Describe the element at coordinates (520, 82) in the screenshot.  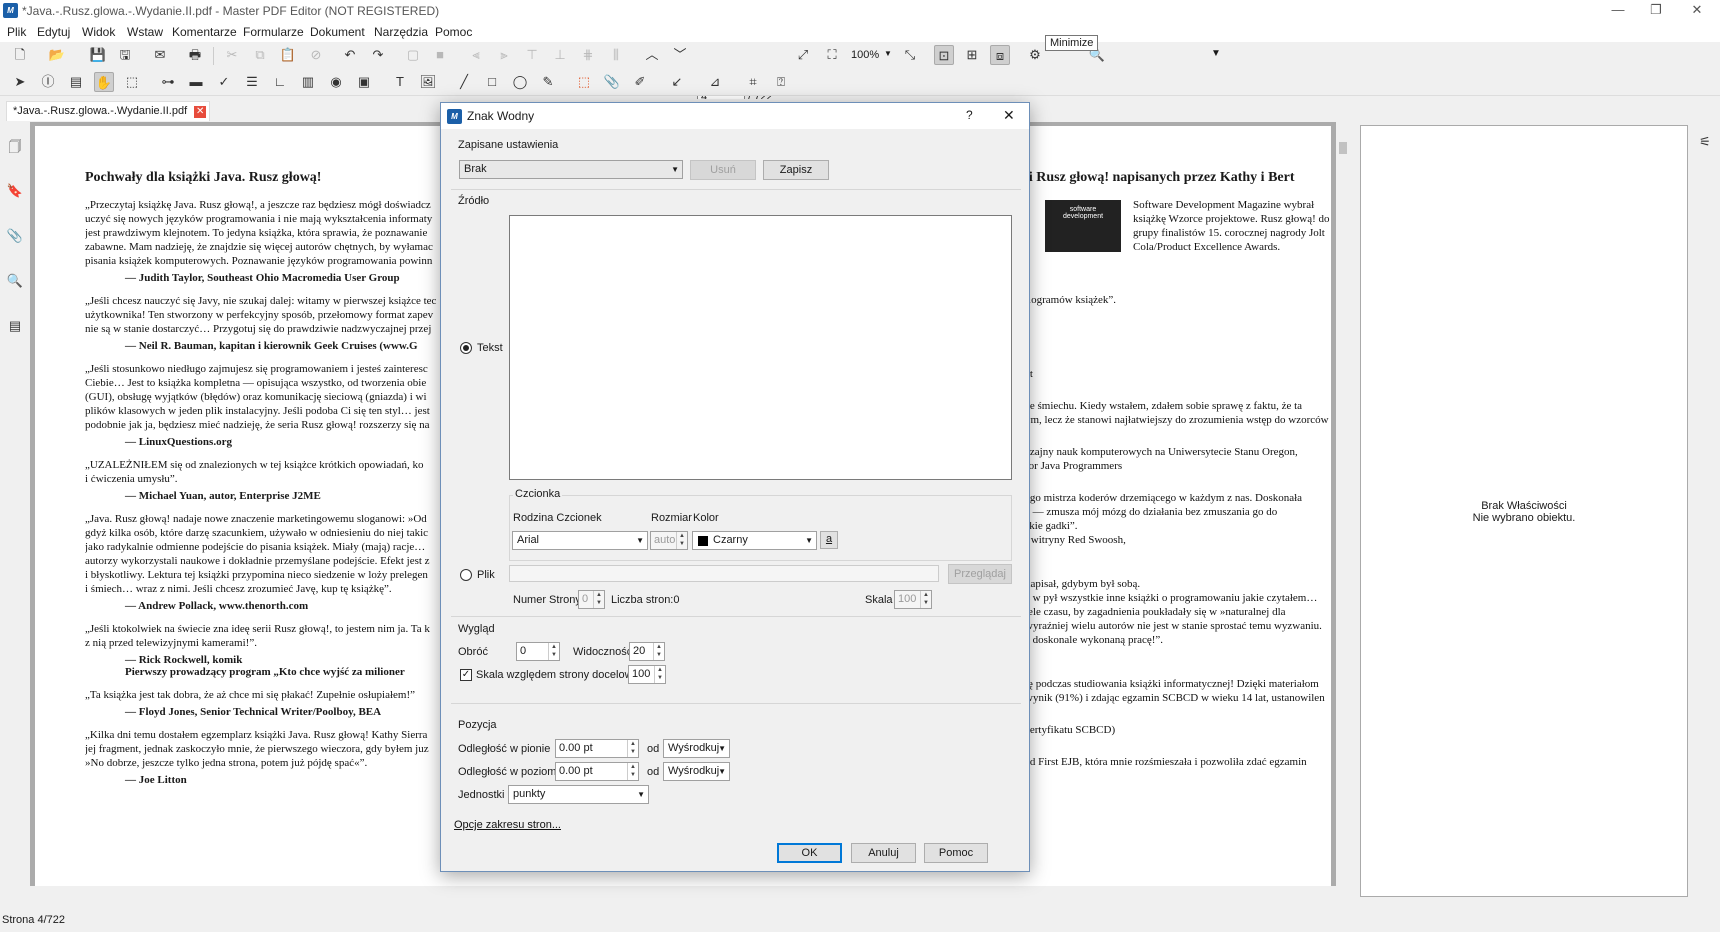
I see `ellipse-icon: ◯` at that location.